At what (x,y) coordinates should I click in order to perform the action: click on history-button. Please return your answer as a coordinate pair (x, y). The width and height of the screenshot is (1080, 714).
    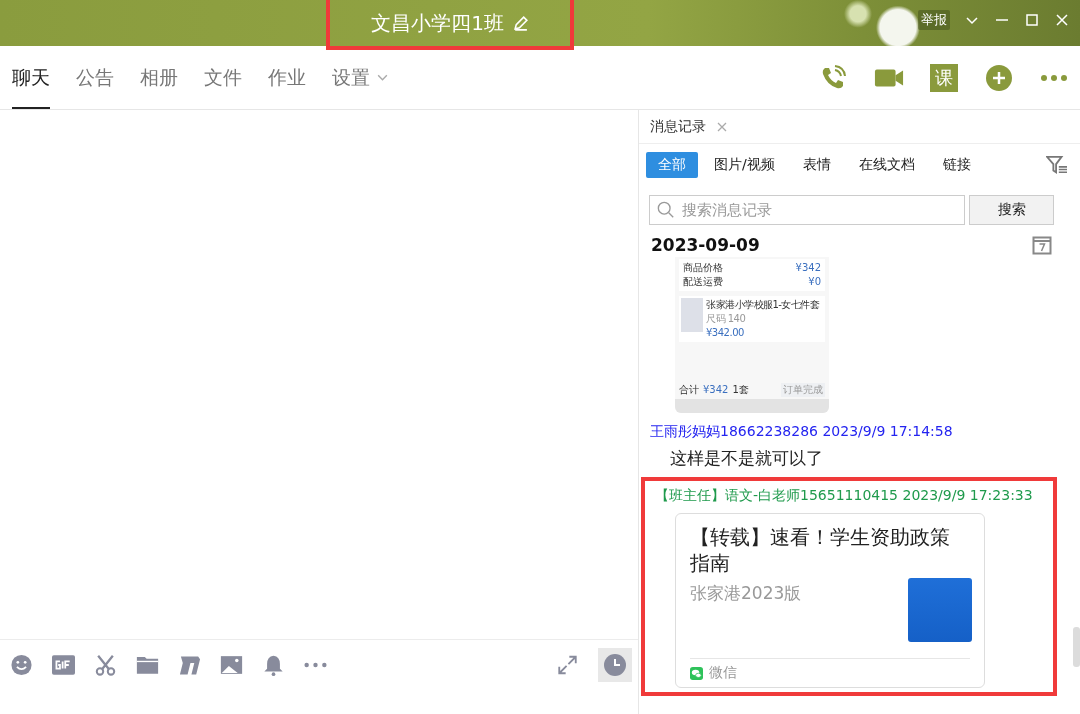
    Looking at the image, I should click on (615, 665).